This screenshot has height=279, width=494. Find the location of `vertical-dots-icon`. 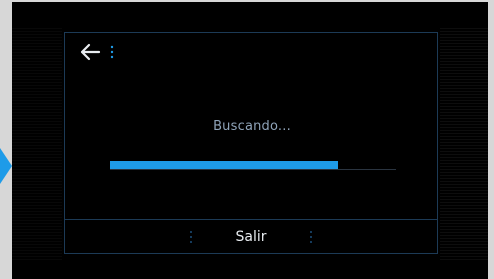

vertical-dots-icon is located at coordinates (112, 52).